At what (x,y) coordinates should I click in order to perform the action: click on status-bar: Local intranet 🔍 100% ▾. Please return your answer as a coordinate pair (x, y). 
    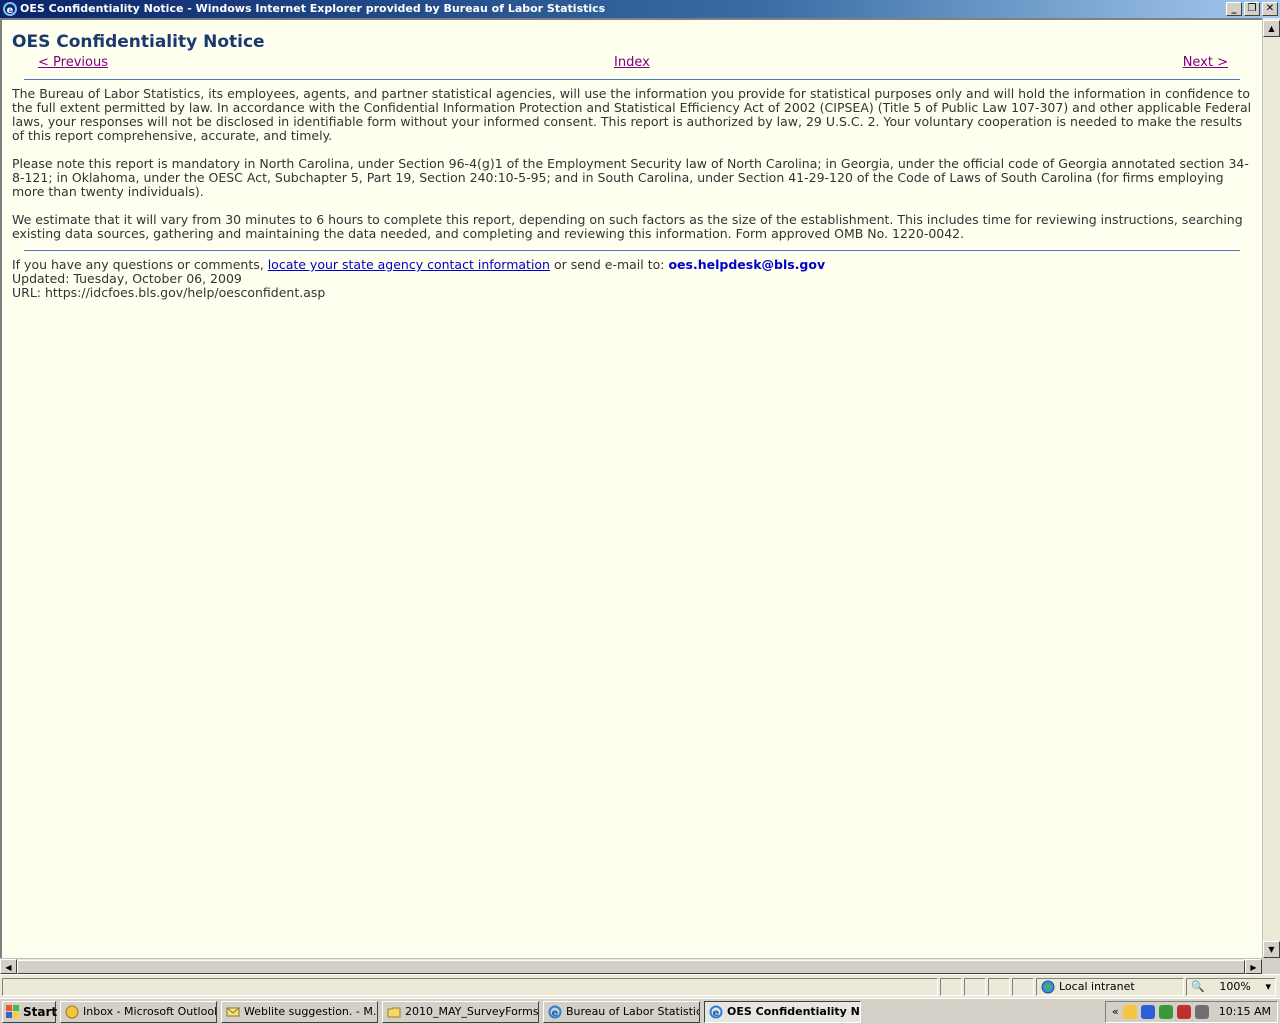
    Looking at the image, I should click on (640, 986).